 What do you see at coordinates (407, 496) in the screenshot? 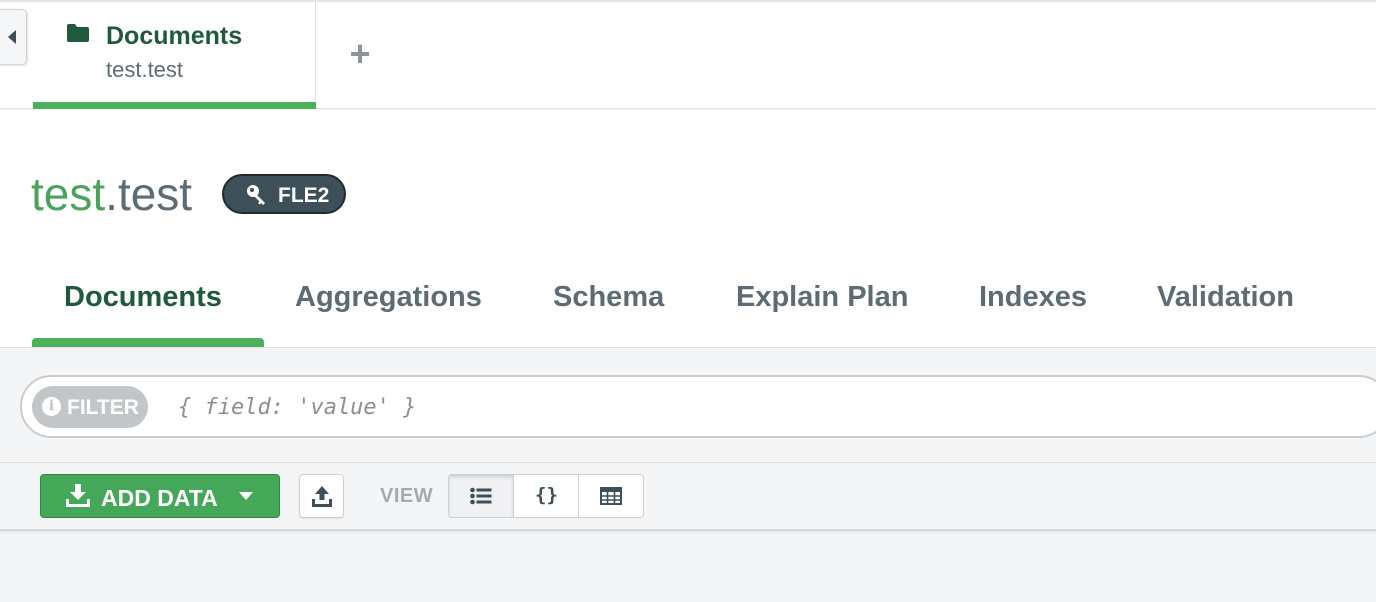
I see `view-label: VIEW` at bounding box center [407, 496].